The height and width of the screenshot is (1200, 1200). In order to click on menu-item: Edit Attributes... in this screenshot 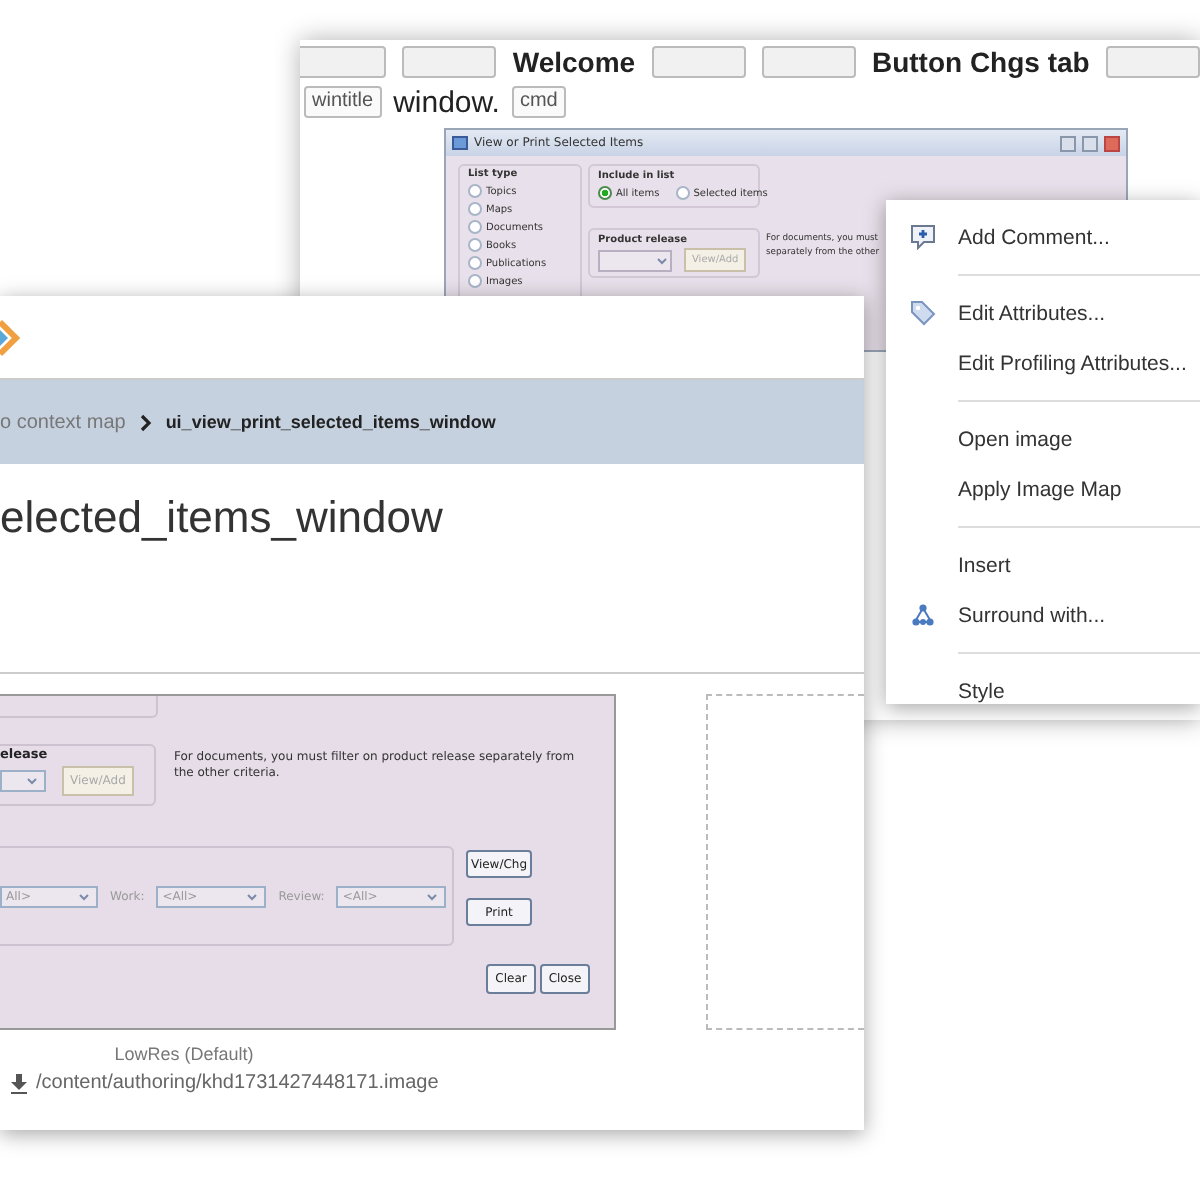, I will do `click(1032, 313)`.